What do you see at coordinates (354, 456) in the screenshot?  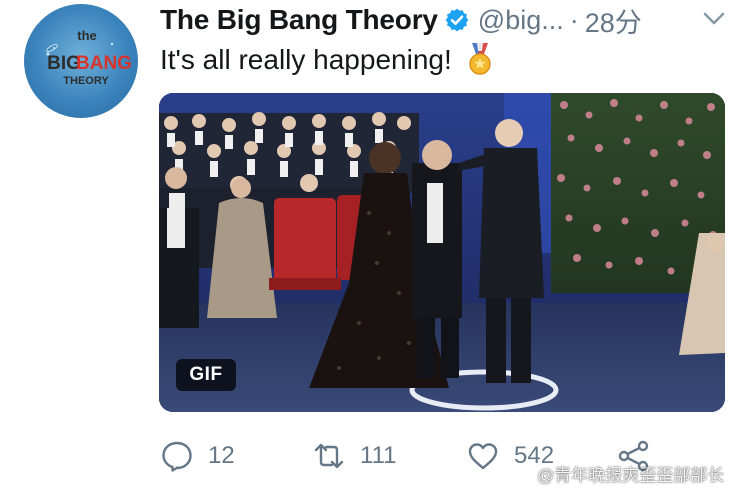 I see `retweet-button: 111` at bounding box center [354, 456].